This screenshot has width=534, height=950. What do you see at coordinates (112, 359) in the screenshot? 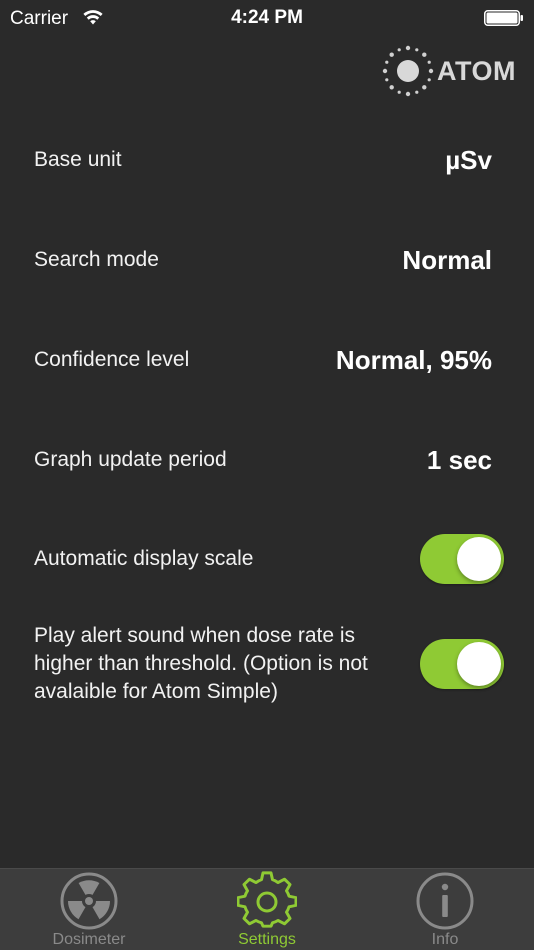
I see `confidence-level-label: Confidence level` at bounding box center [112, 359].